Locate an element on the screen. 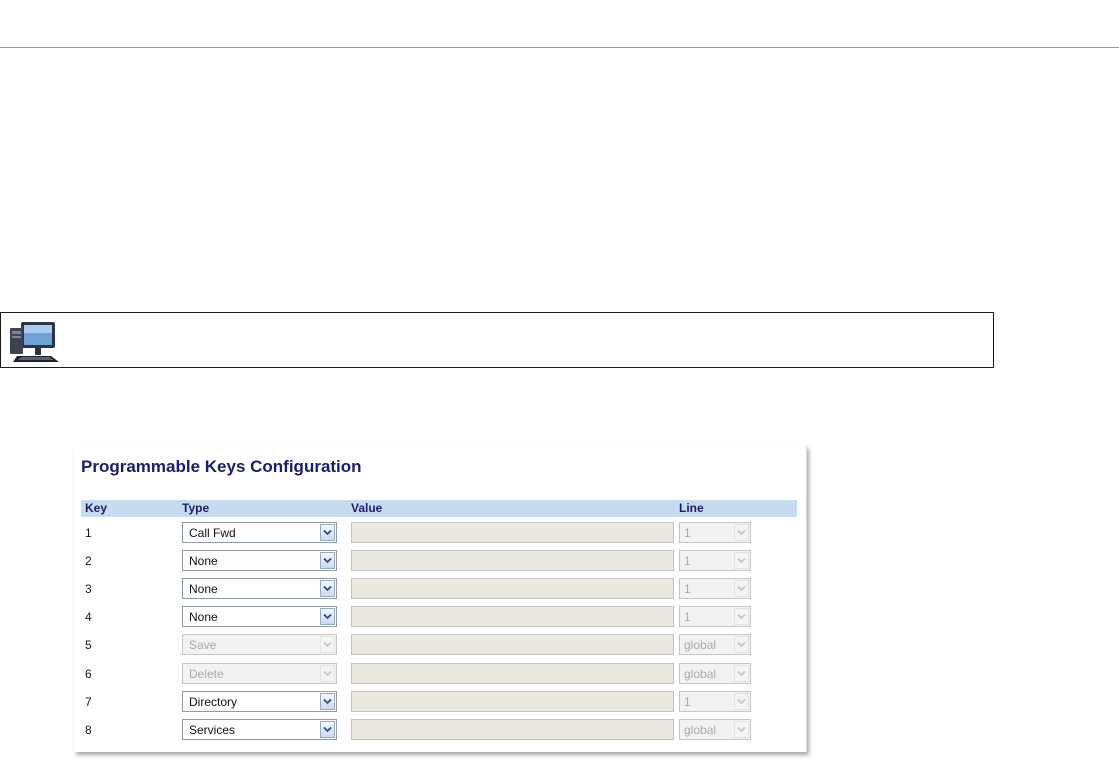 The width and height of the screenshot is (1119, 759). type-select: Call Fwd is located at coordinates (259, 532).